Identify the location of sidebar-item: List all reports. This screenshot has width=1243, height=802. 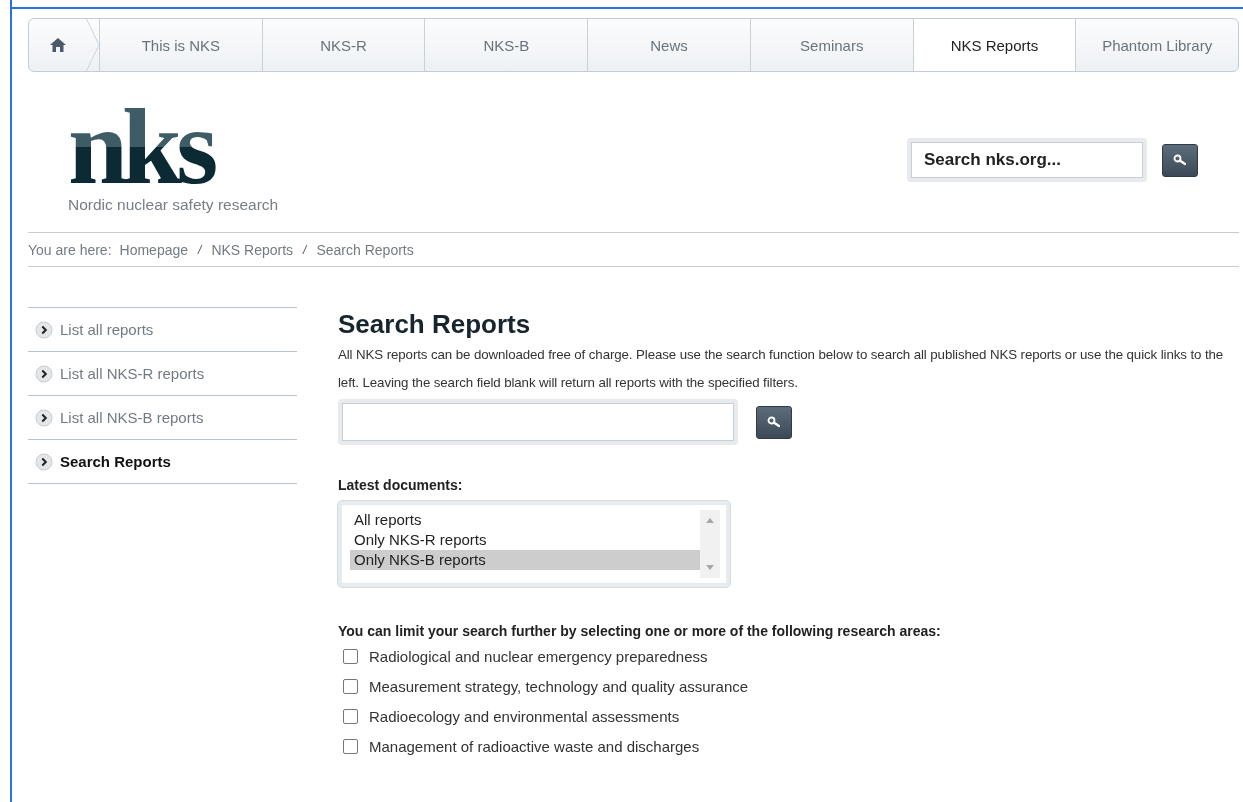
(162, 330).